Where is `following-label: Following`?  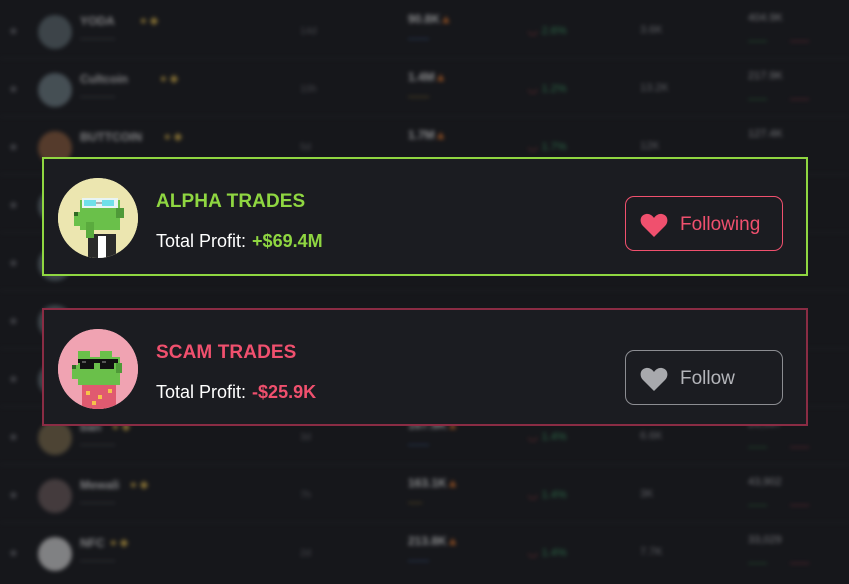
following-label: Following is located at coordinates (720, 224).